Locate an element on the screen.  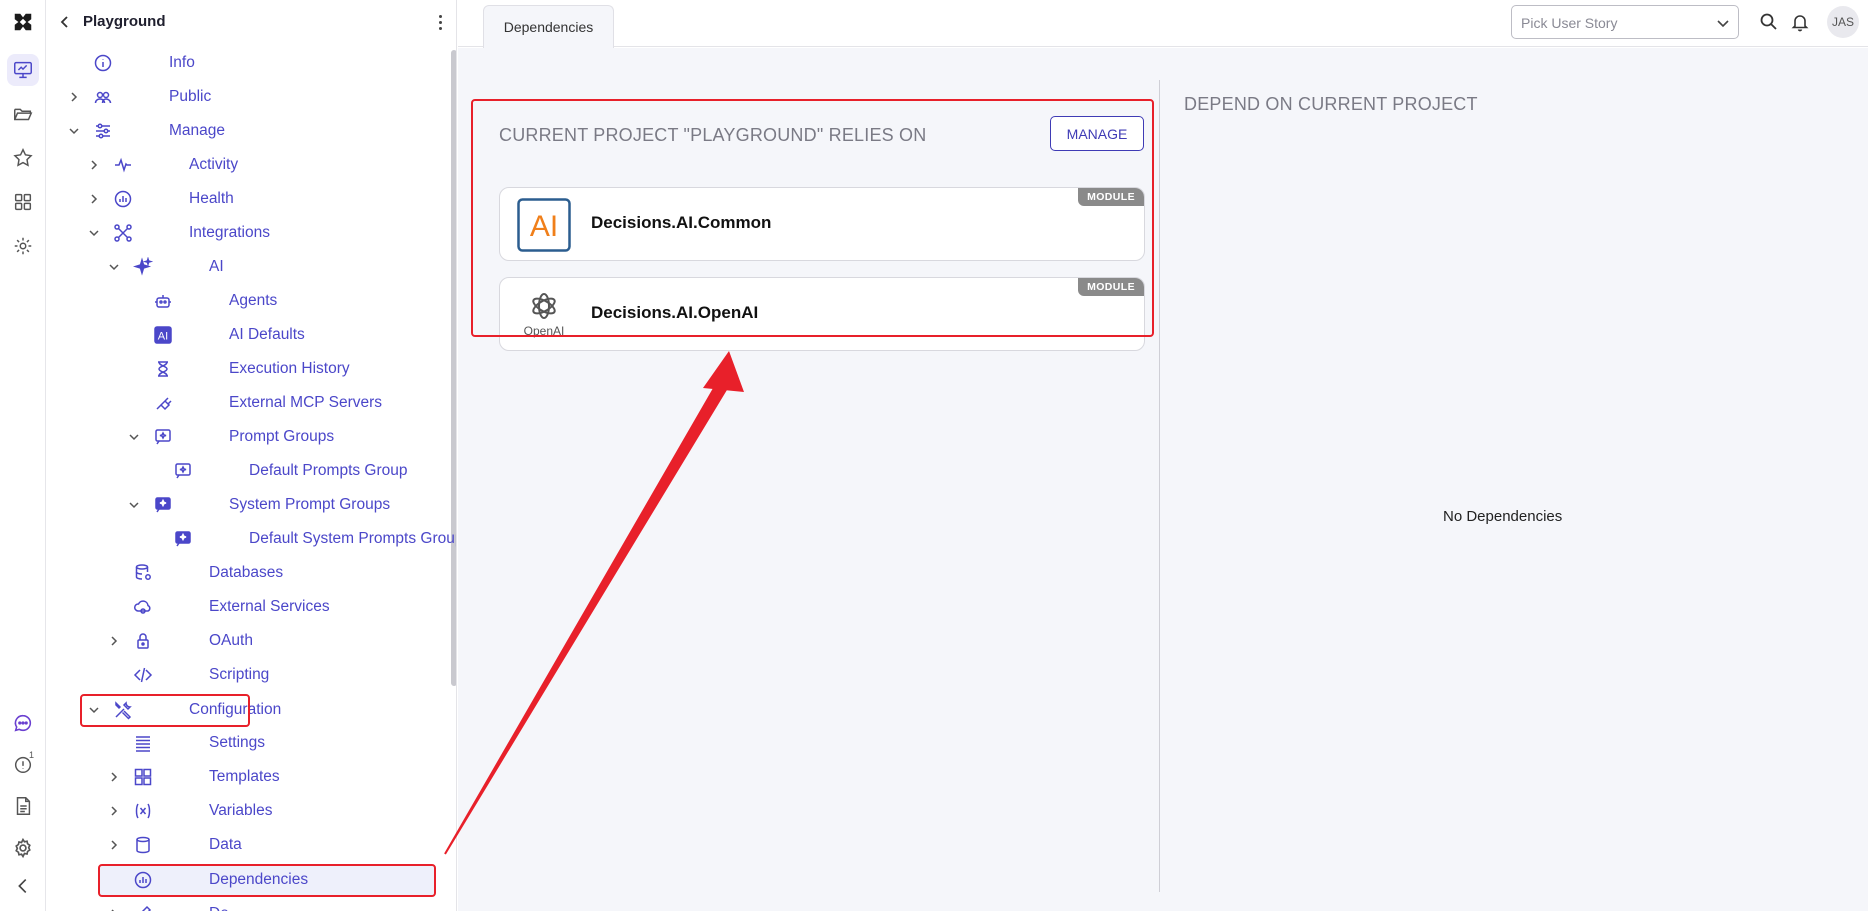
configuration-highlight-box is located at coordinates (165, 710).